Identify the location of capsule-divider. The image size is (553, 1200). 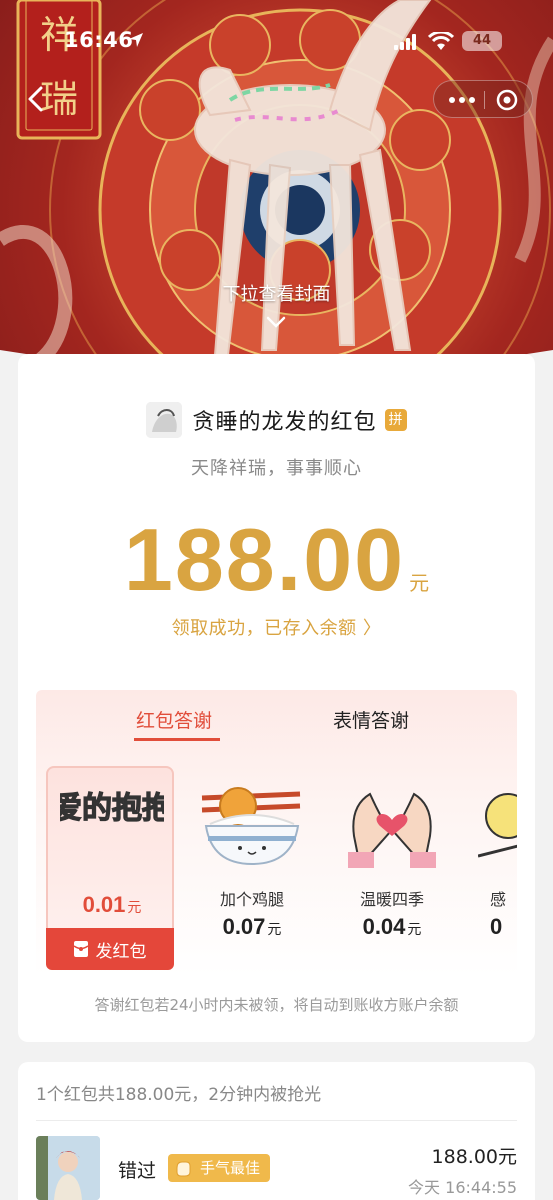
(484, 100).